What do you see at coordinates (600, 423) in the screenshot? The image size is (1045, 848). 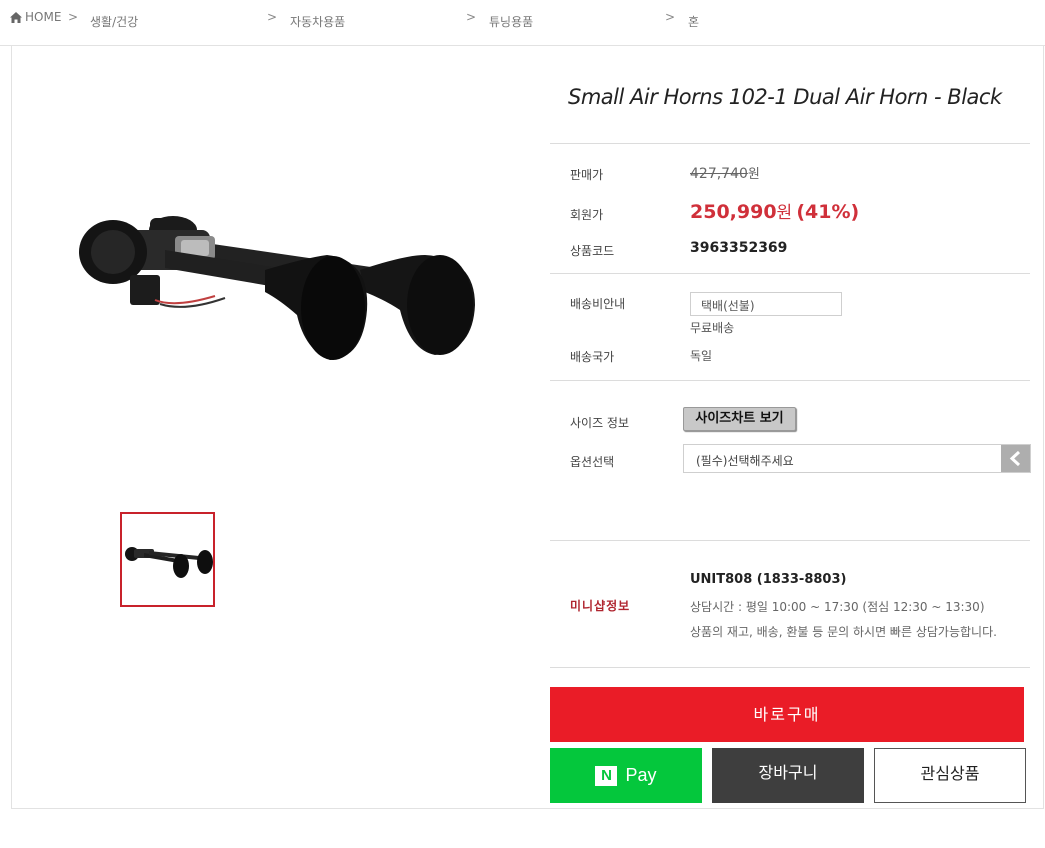 I see `size-info-label: 사이즈 정보` at bounding box center [600, 423].